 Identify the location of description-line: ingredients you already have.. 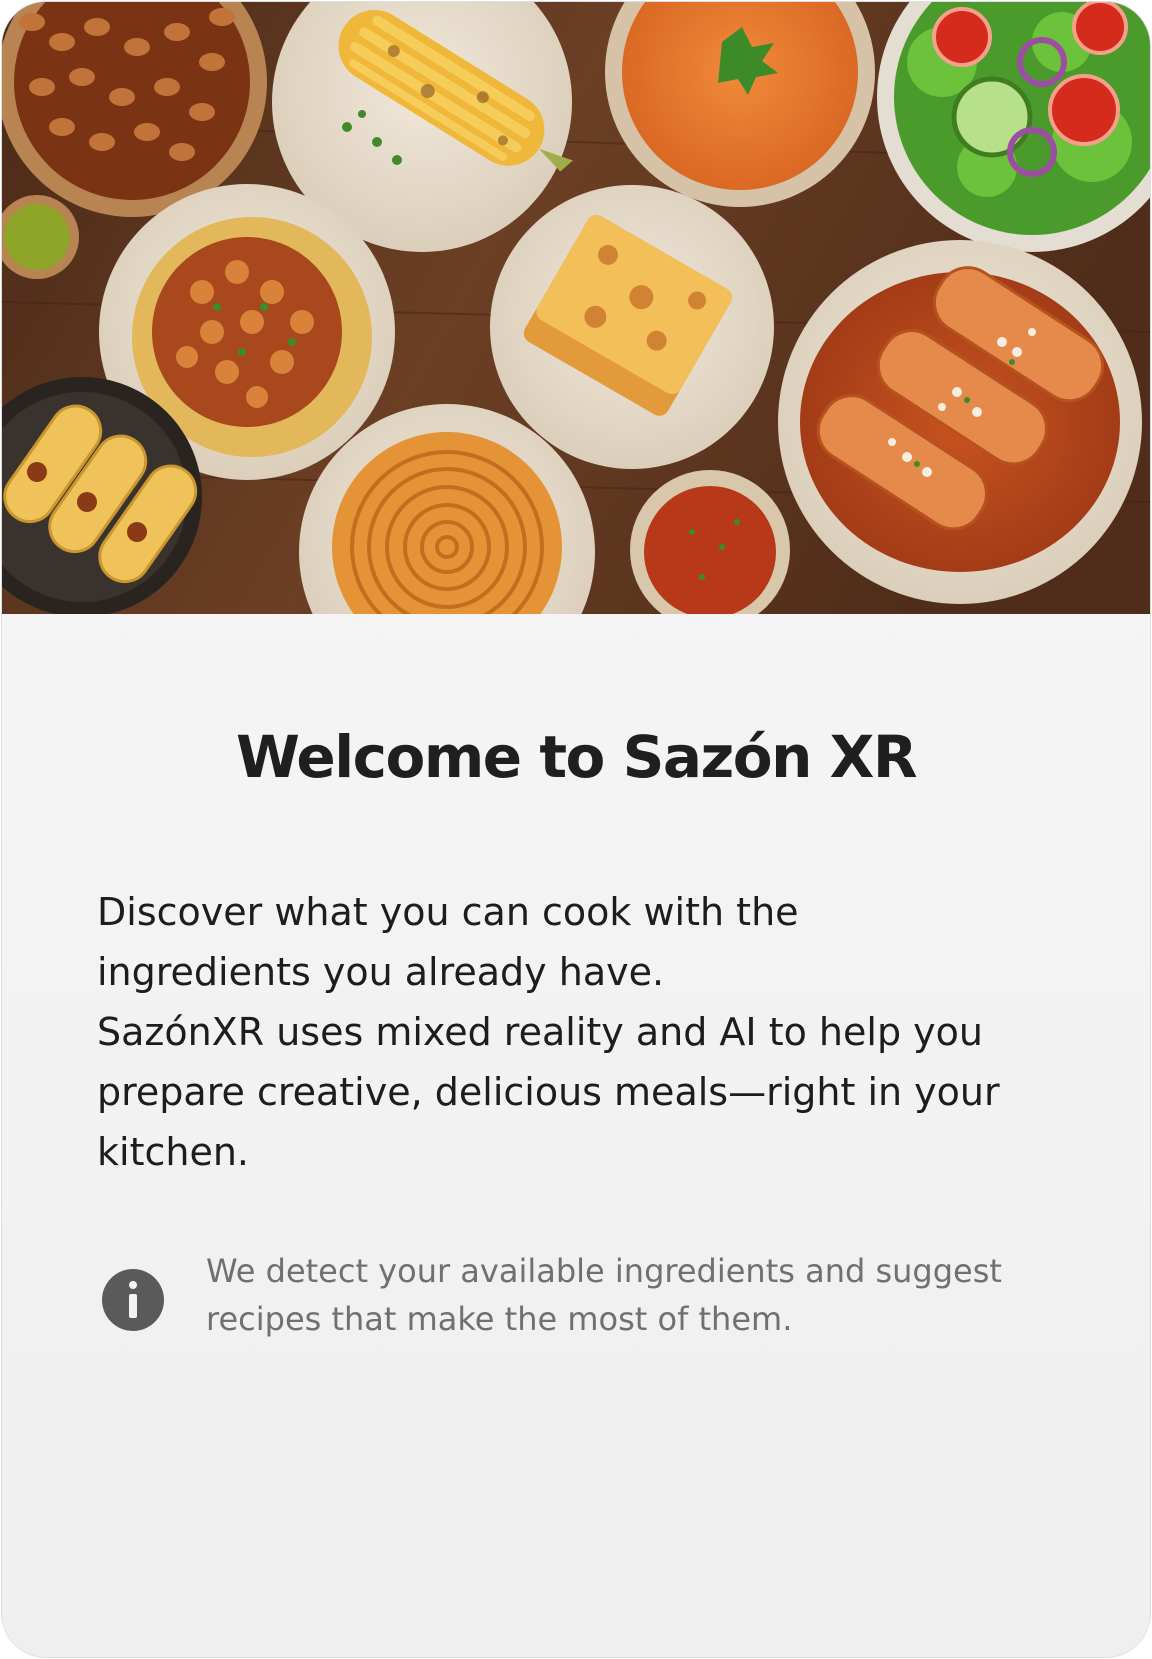
(381, 972).